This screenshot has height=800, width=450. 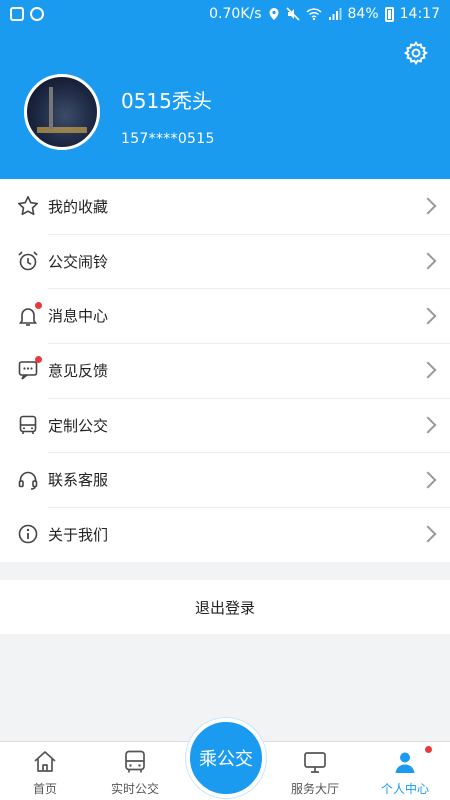 What do you see at coordinates (314, 789) in the screenshot?
I see `tab-label: 服务大厅` at bounding box center [314, 789].